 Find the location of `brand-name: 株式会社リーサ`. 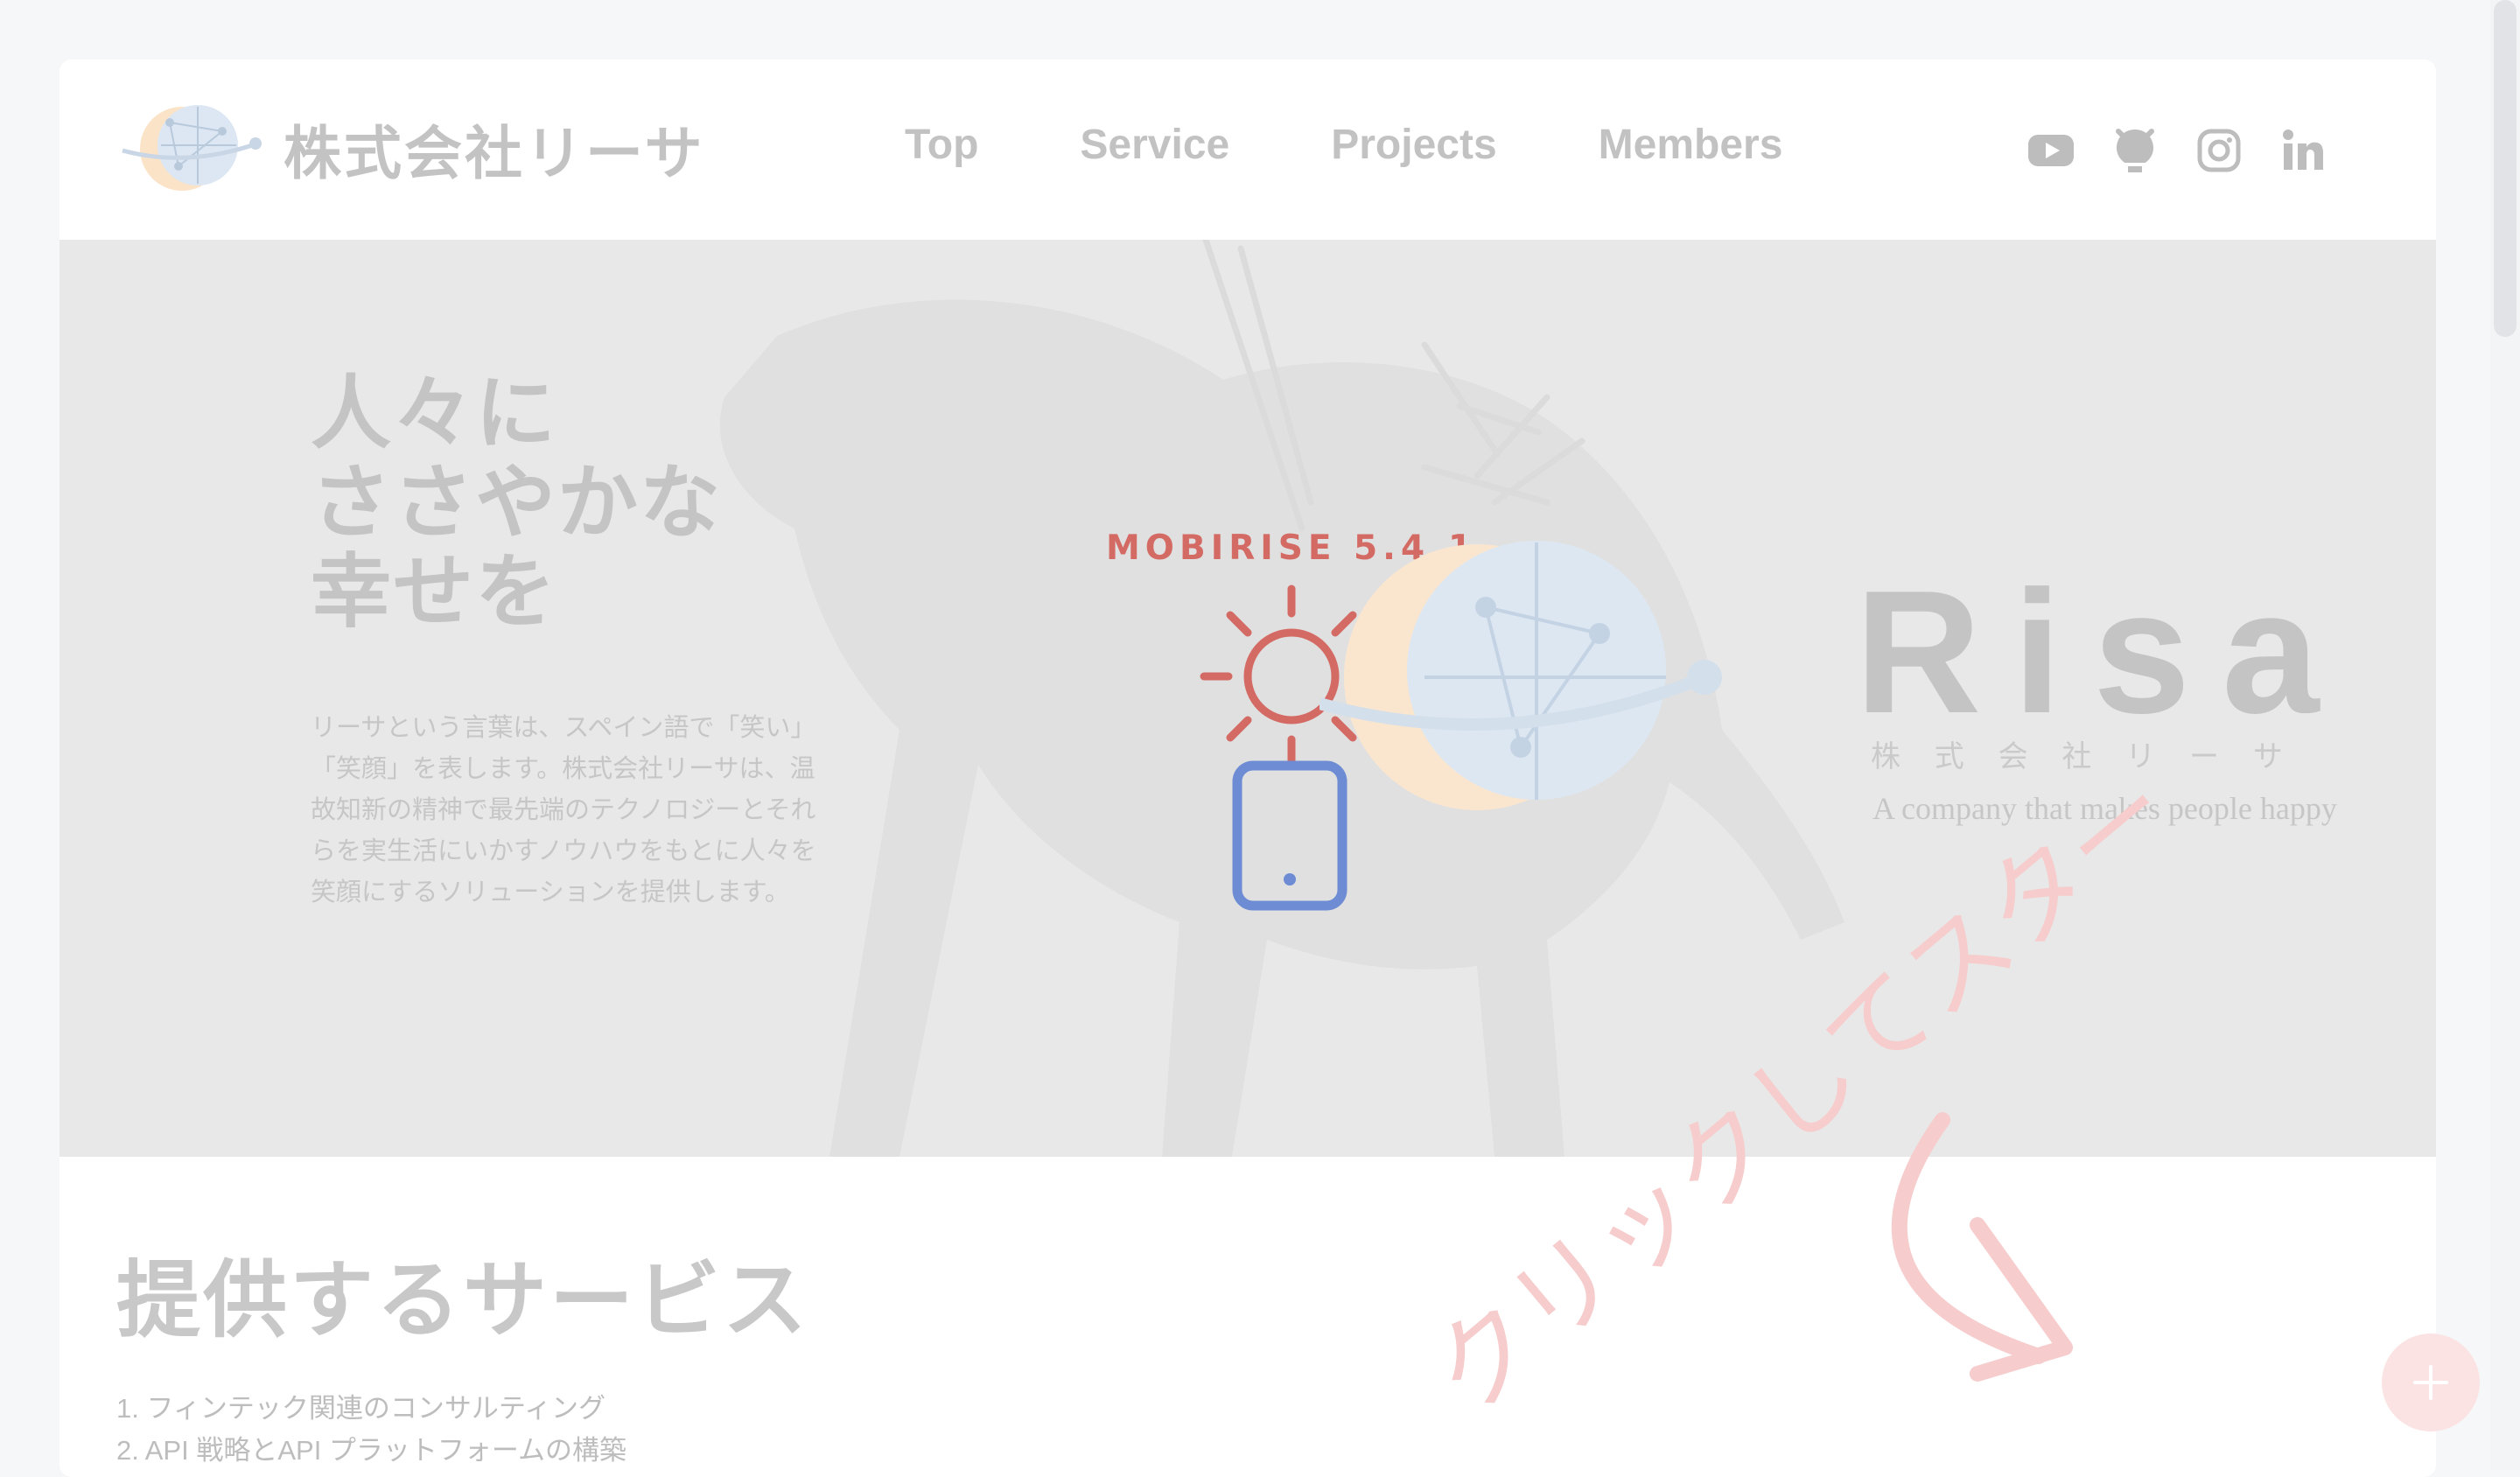

brand-name: 株式会社リーサ is located at coordinates (494, 149).